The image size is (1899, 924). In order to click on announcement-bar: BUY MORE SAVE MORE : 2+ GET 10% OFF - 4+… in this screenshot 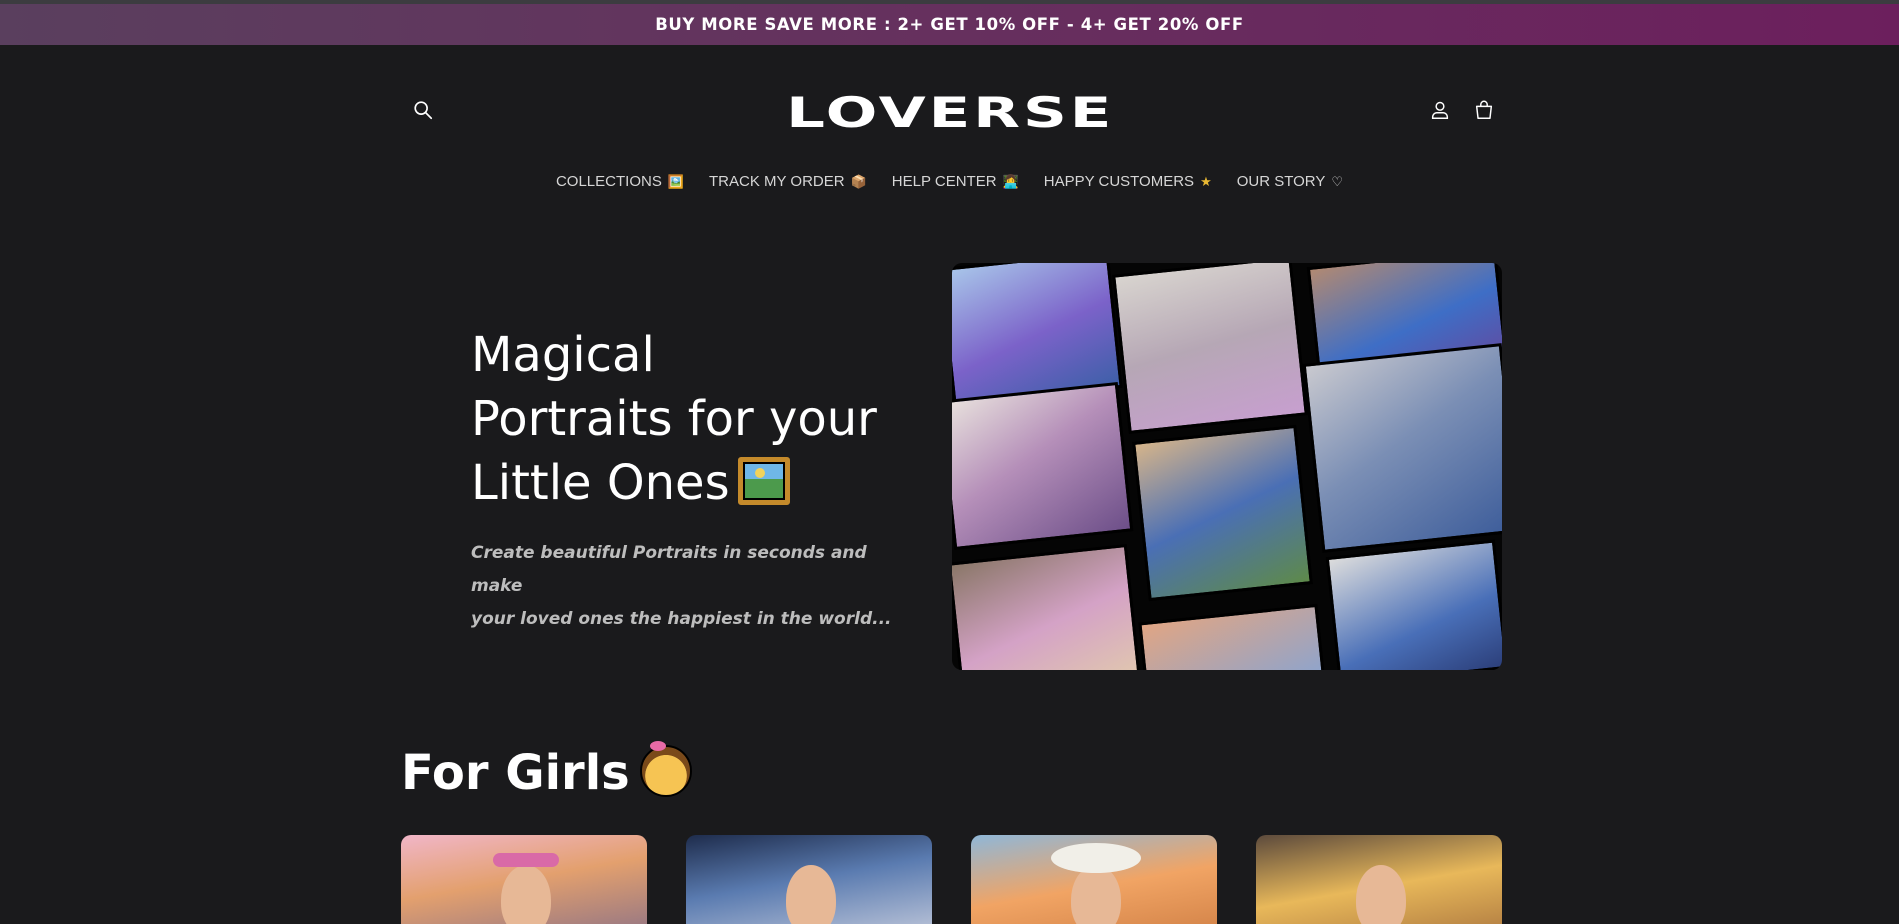, I will do `click(949, 24)`.